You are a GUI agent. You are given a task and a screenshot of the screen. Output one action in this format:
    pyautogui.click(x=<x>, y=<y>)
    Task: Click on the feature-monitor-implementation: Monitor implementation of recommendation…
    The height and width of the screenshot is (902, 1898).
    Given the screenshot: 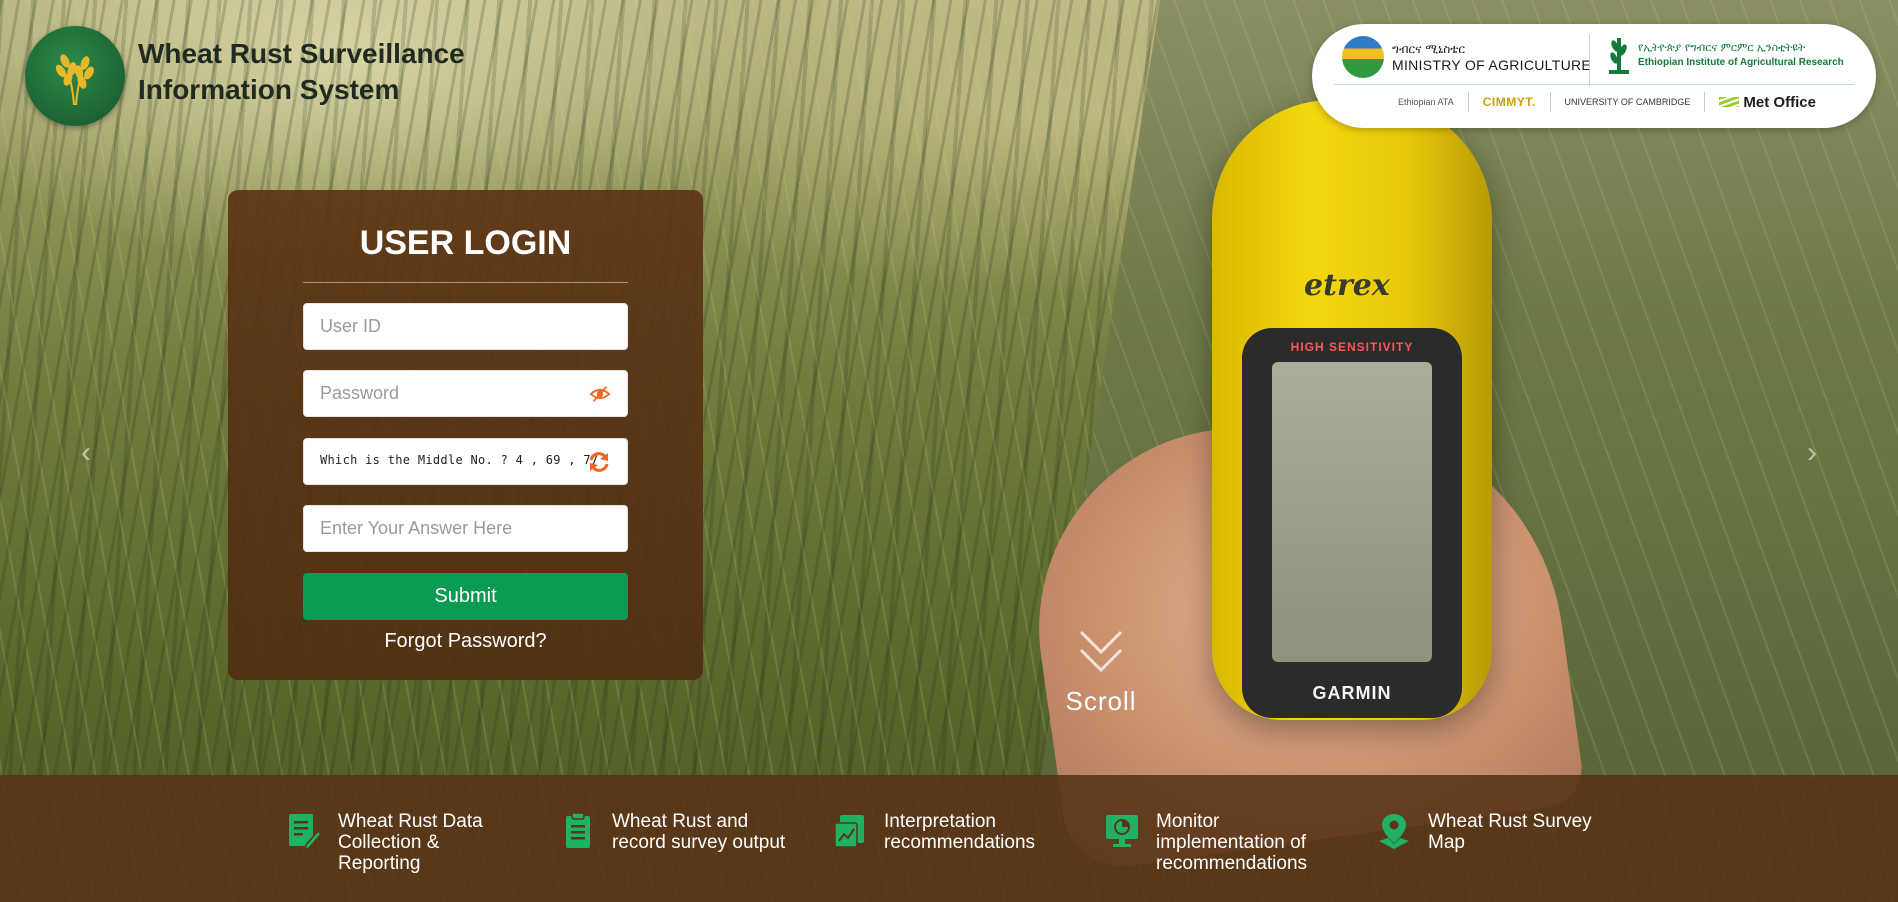 What is the action you would take?
    pyautogui.click(x=1220, y=842)
    